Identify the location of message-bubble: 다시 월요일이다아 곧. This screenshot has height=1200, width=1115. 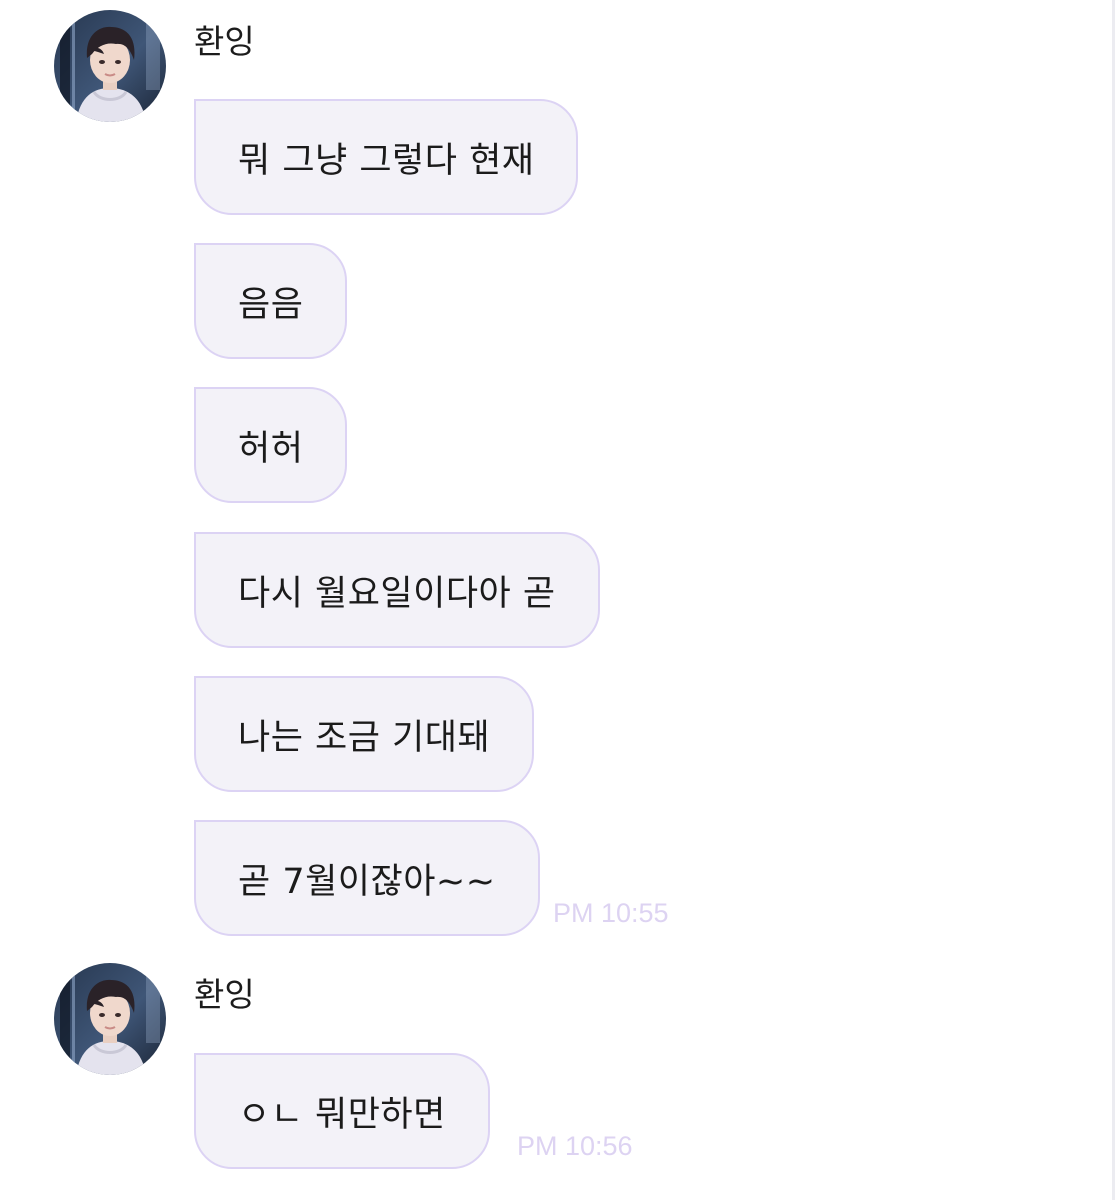
(397, 590).